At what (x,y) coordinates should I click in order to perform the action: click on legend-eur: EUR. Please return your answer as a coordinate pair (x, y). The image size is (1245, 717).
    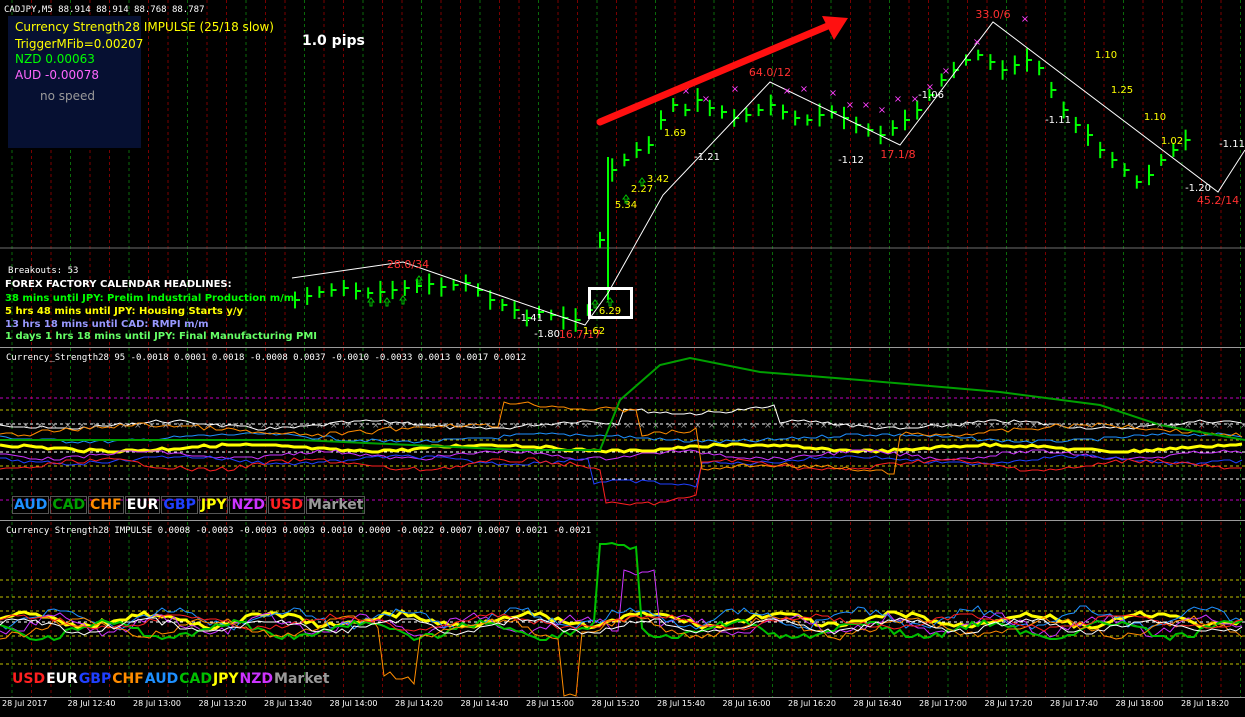
    Looking at the image, I should click on (62, 679).